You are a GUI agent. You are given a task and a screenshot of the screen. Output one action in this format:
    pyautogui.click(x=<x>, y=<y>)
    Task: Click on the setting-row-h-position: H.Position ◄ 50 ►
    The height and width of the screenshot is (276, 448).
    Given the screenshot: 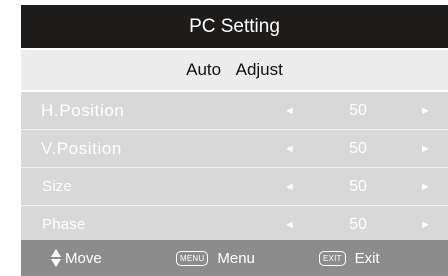 What is the action you would take?
    pyautogui.click(x=234, y=110)
    